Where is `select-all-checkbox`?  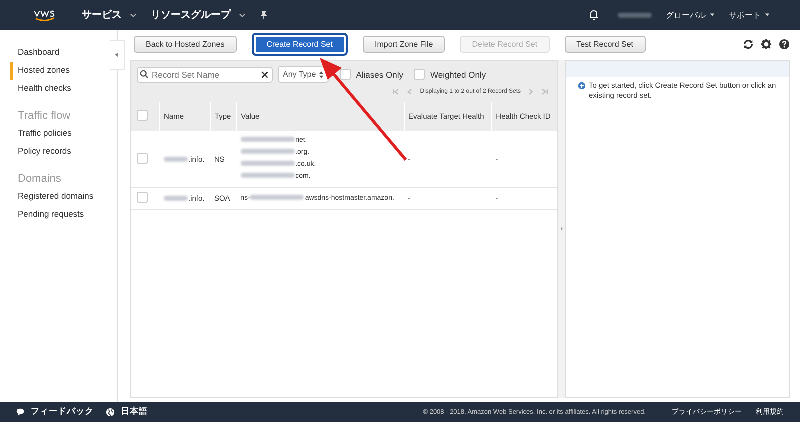
select-all-checkbox is located at coordinates (142, 115).